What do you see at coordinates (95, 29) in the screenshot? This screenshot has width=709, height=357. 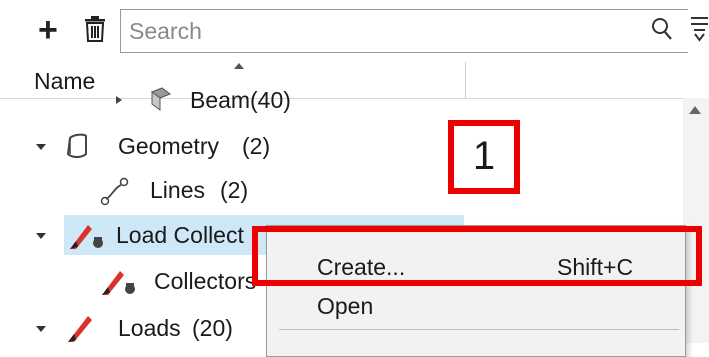 I see `trash-icon` at bounding box center [95, 29].